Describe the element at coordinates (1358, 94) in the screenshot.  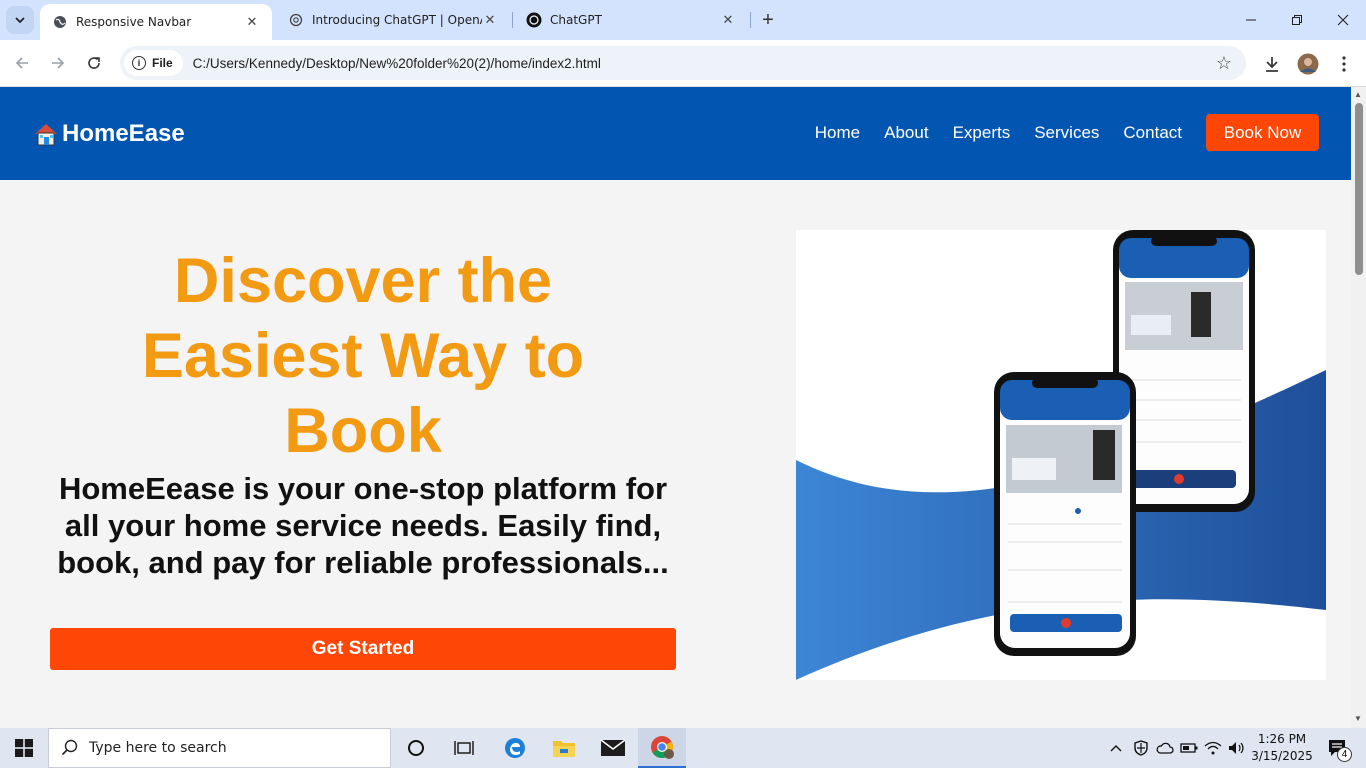
I see `scroll-up-icon: ▲` at that location.